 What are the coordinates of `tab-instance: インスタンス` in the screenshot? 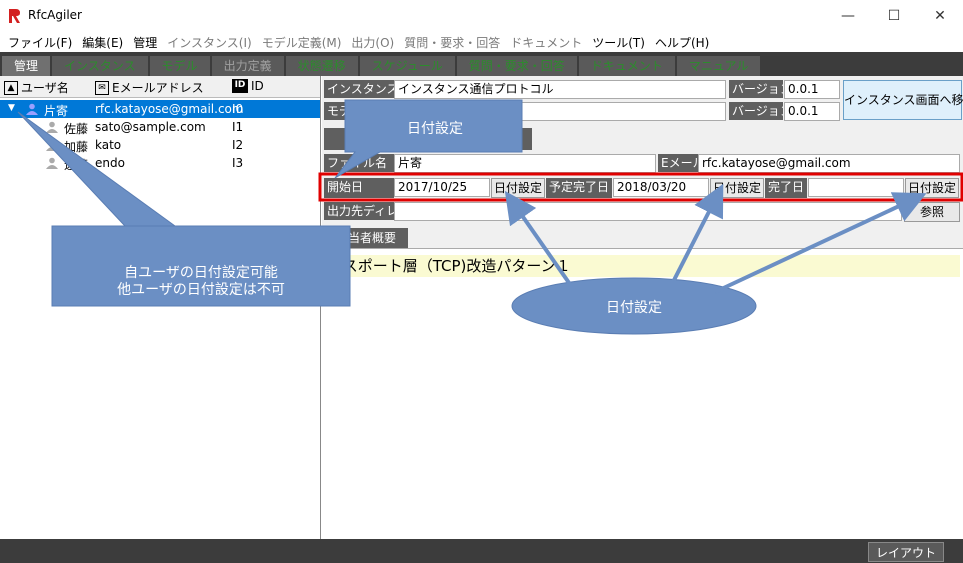 It's located at (100, 66).